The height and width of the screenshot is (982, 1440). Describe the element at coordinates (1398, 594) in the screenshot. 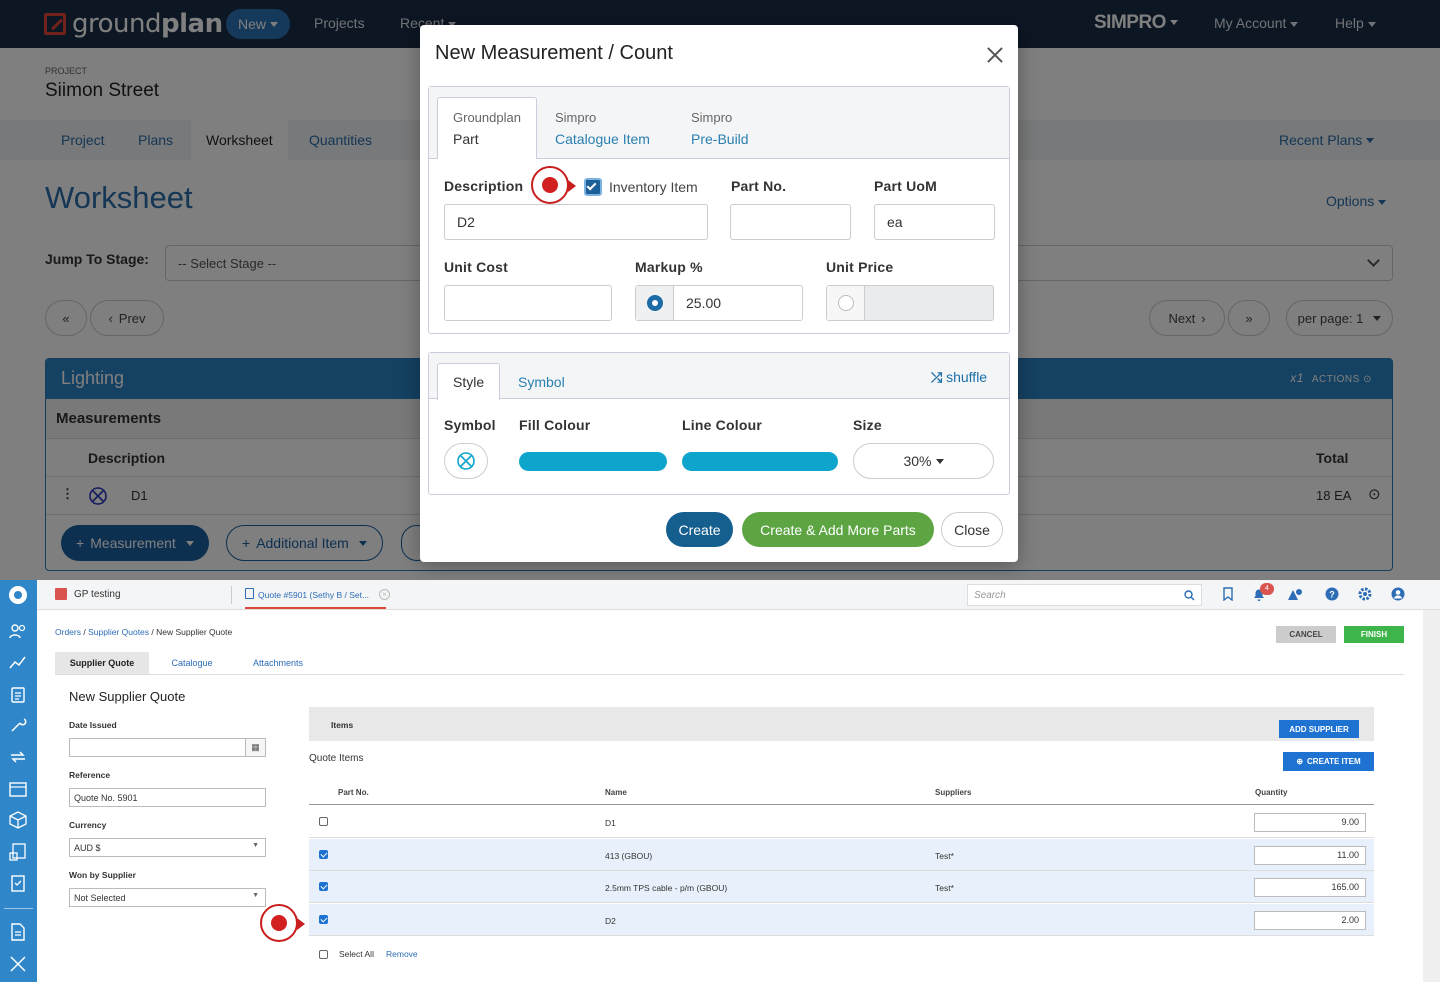

I see `user-icon` at that location.